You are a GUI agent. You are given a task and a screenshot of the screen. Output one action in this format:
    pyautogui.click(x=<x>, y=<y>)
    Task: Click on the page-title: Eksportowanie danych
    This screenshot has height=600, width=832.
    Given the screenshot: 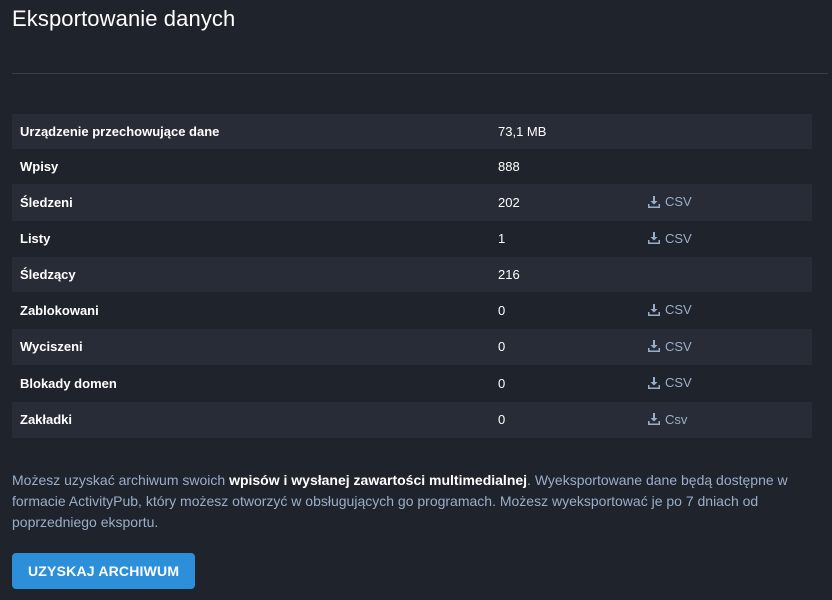 What is the action you would take?
    pyautogui.click(x=124, y=18)
    